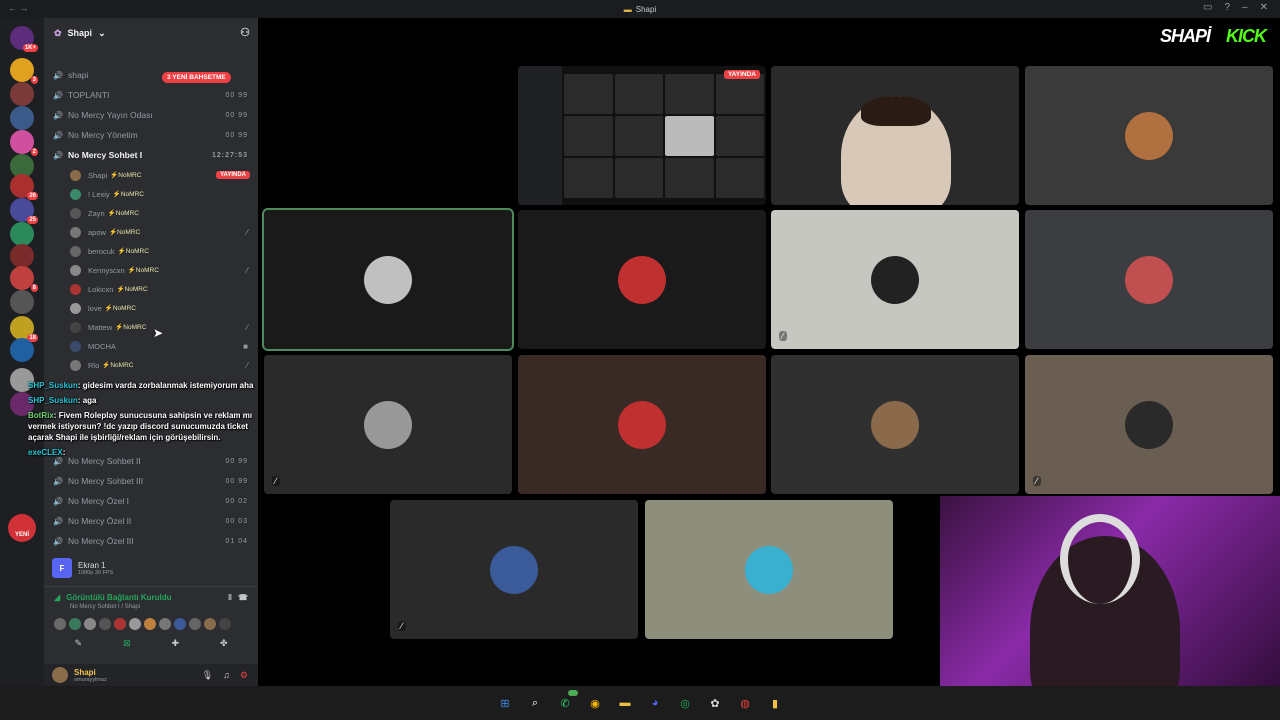 The height and width of the screenshot is (720, 1280). What do you see at coordinates (505, 703) in the screenshot?
I see `windows-start-icon: ⊞` at bounding box center [505, 703].